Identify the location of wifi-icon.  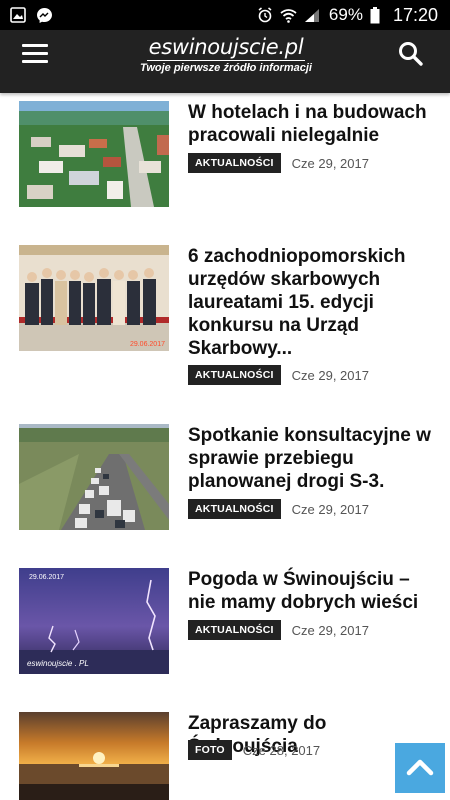
(288, 15).